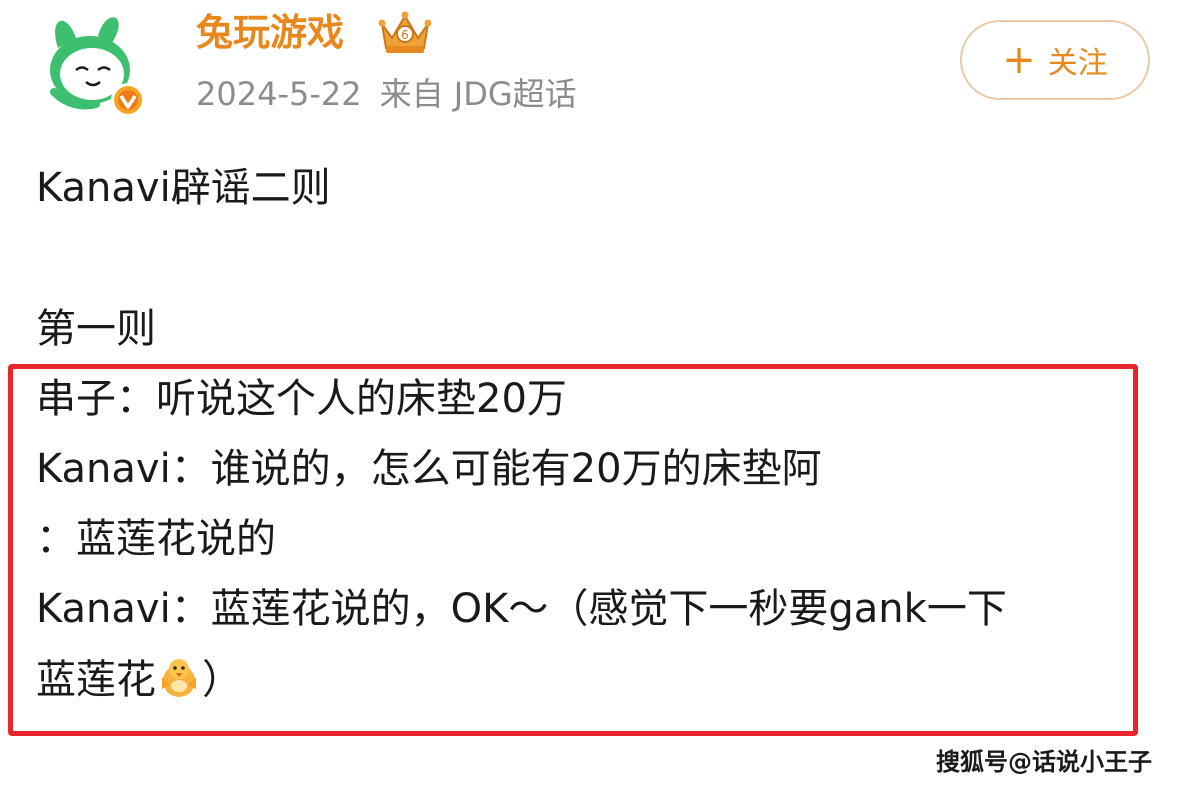 The height and width of the screenshot is (788, 1178). I want to click on avatar, so click(92, 64).